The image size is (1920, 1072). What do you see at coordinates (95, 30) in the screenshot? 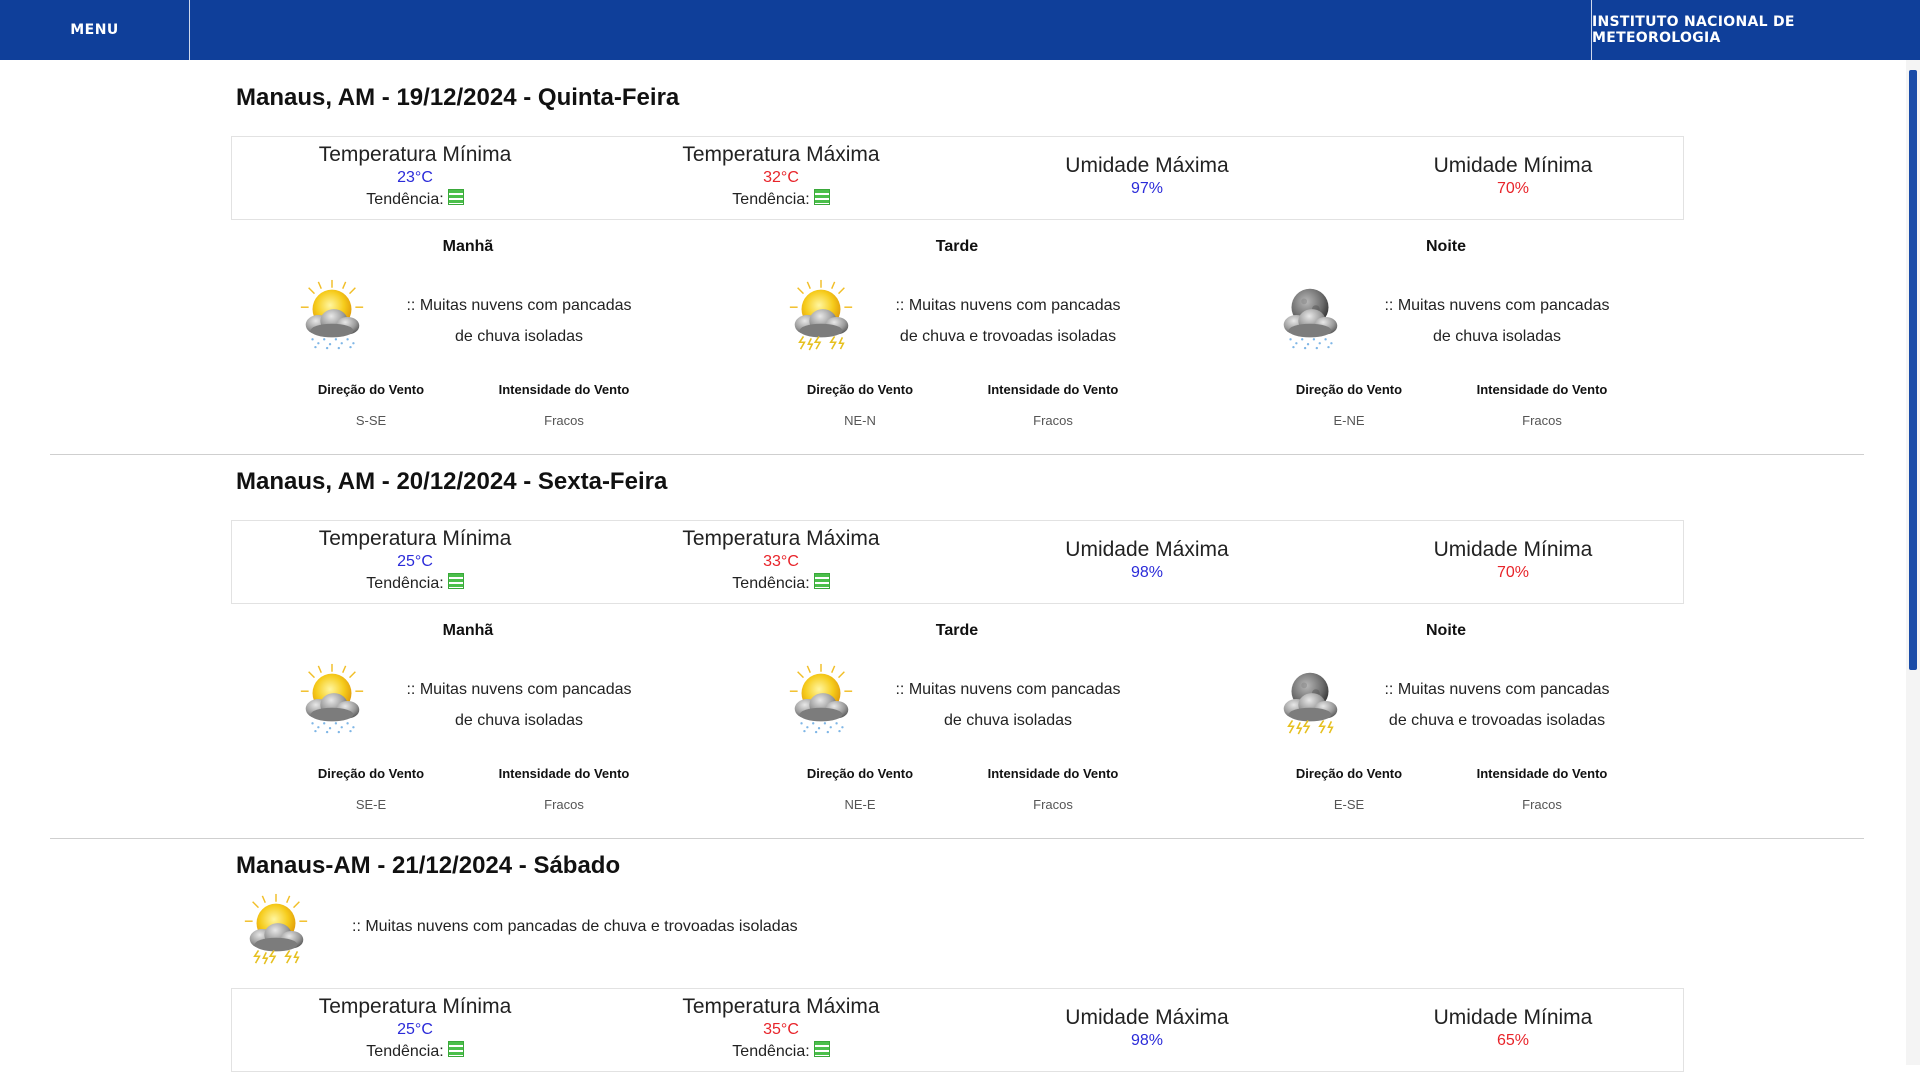
I see `menu-button: MENU` at bounding box center [95, 30].